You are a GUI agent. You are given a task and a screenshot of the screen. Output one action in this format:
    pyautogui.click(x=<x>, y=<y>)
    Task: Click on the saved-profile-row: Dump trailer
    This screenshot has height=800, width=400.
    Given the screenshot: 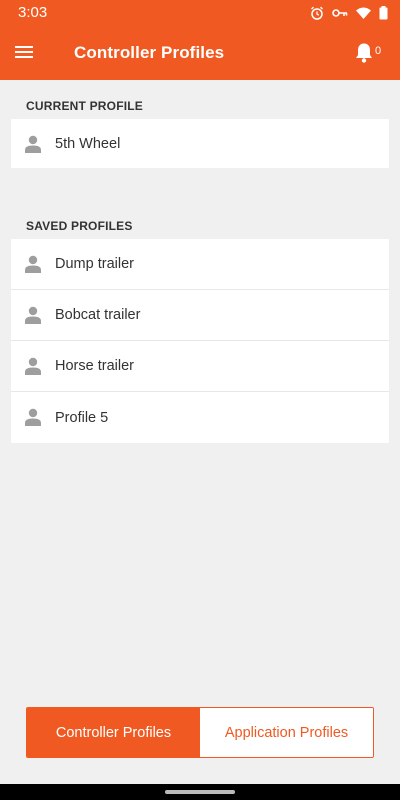 What is the action you would take?
    pyautogui.click(x=200, y=264)
    